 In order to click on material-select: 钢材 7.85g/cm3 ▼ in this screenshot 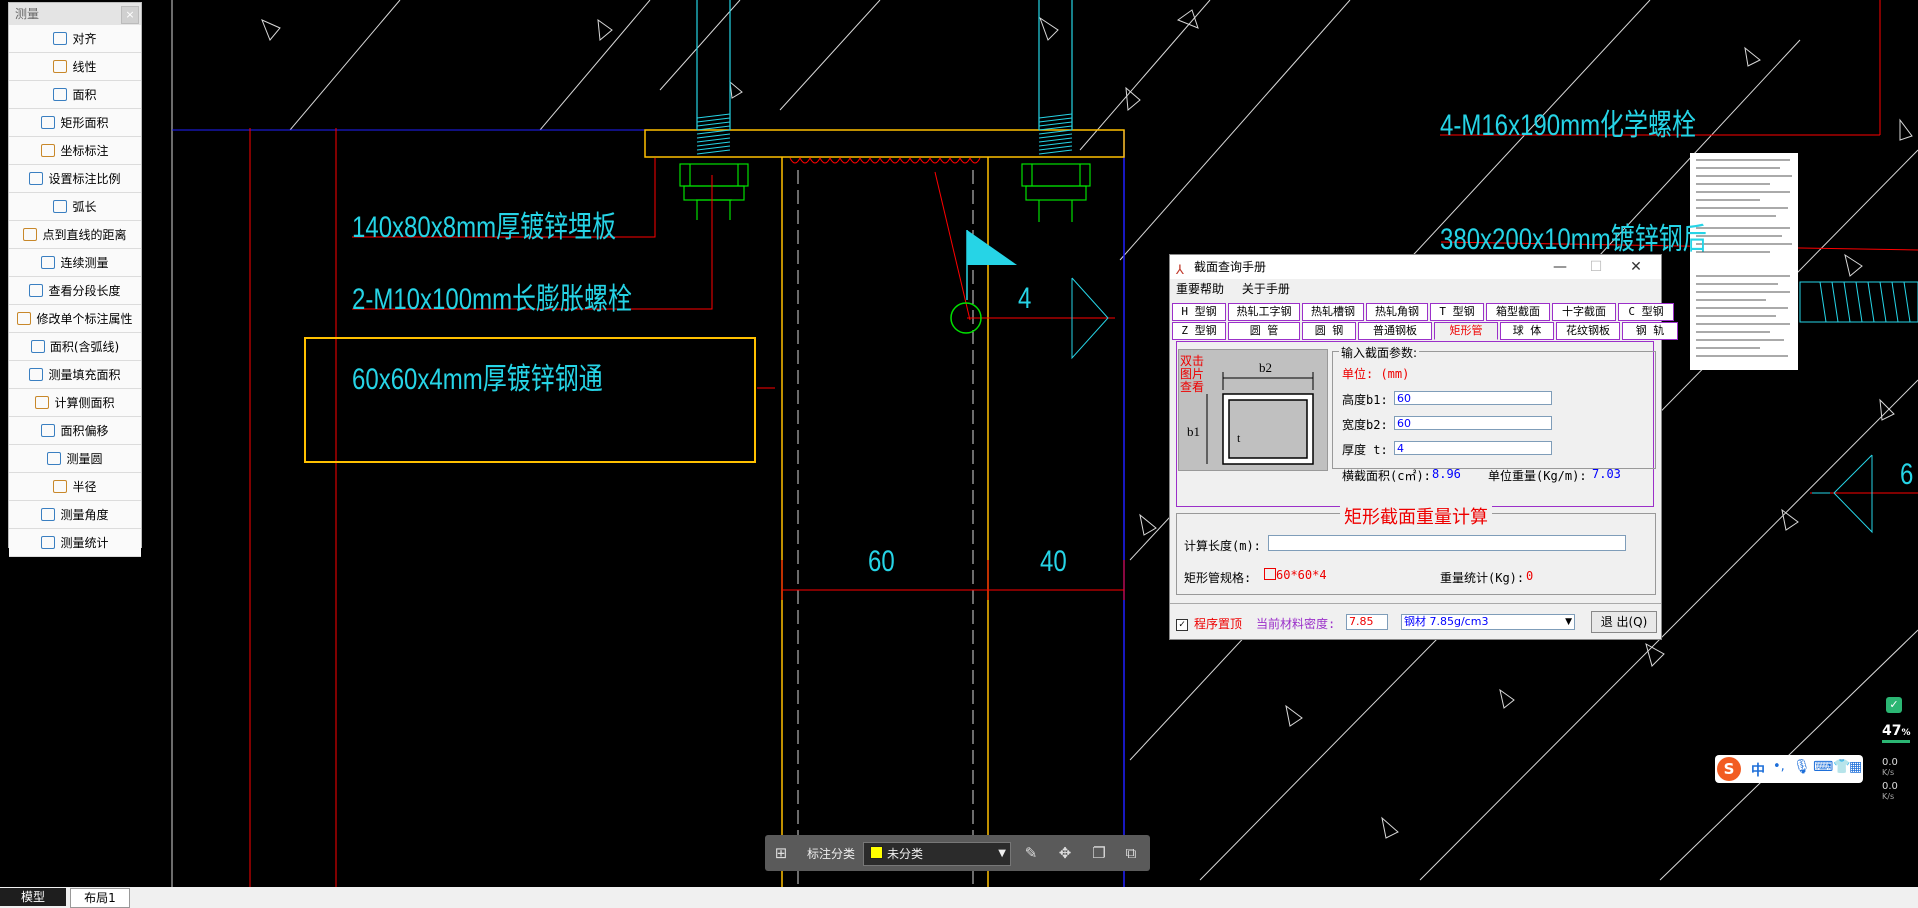, I will do `click(1488, 622)`.